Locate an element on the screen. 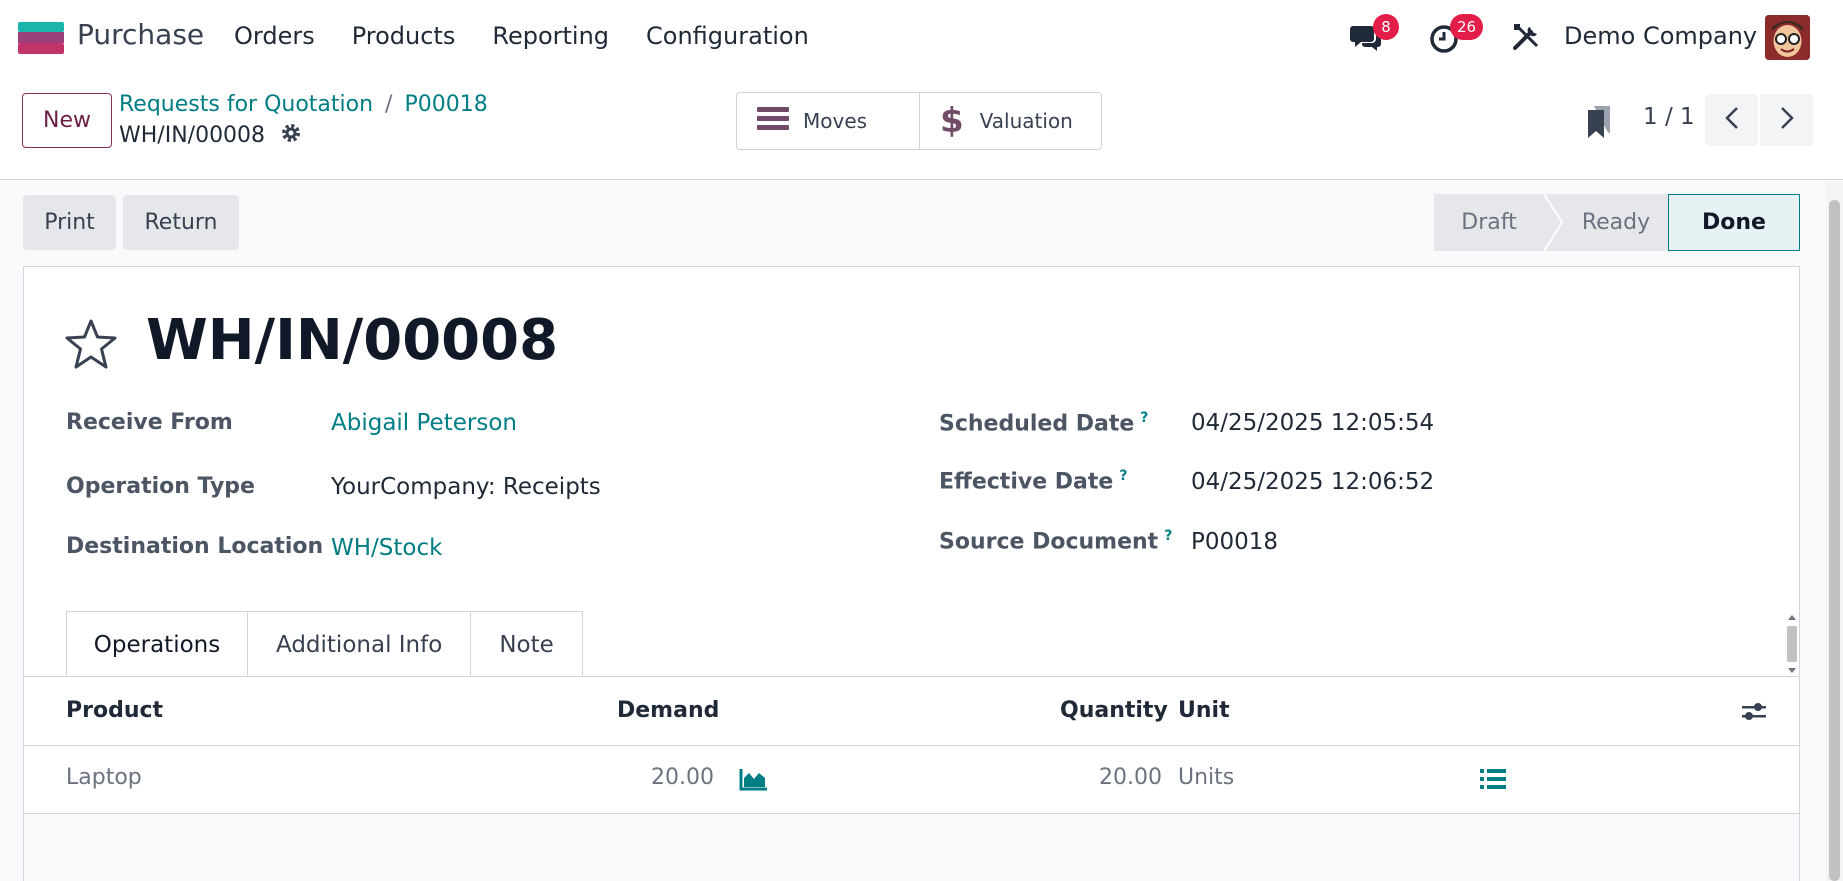  stage-draft: Draft is located at coordinates (1489, 222).